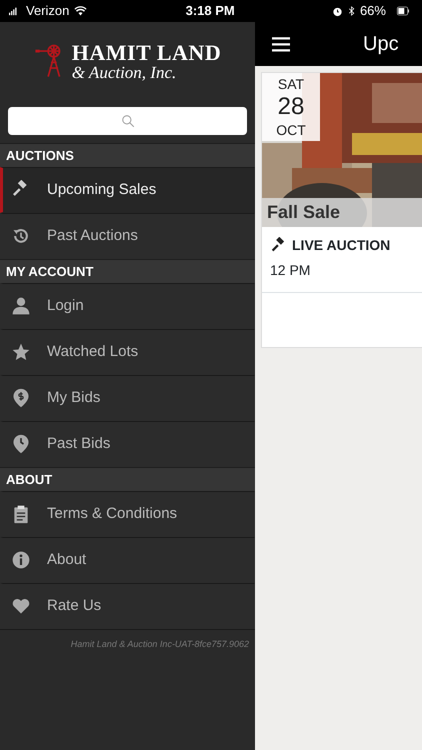 The height and width of the screenshot is (750, 422). Describe the element at coordinates (125, 72) in the screenshot. I see `logo-subtitle: & Auction, Inc.` at that location.